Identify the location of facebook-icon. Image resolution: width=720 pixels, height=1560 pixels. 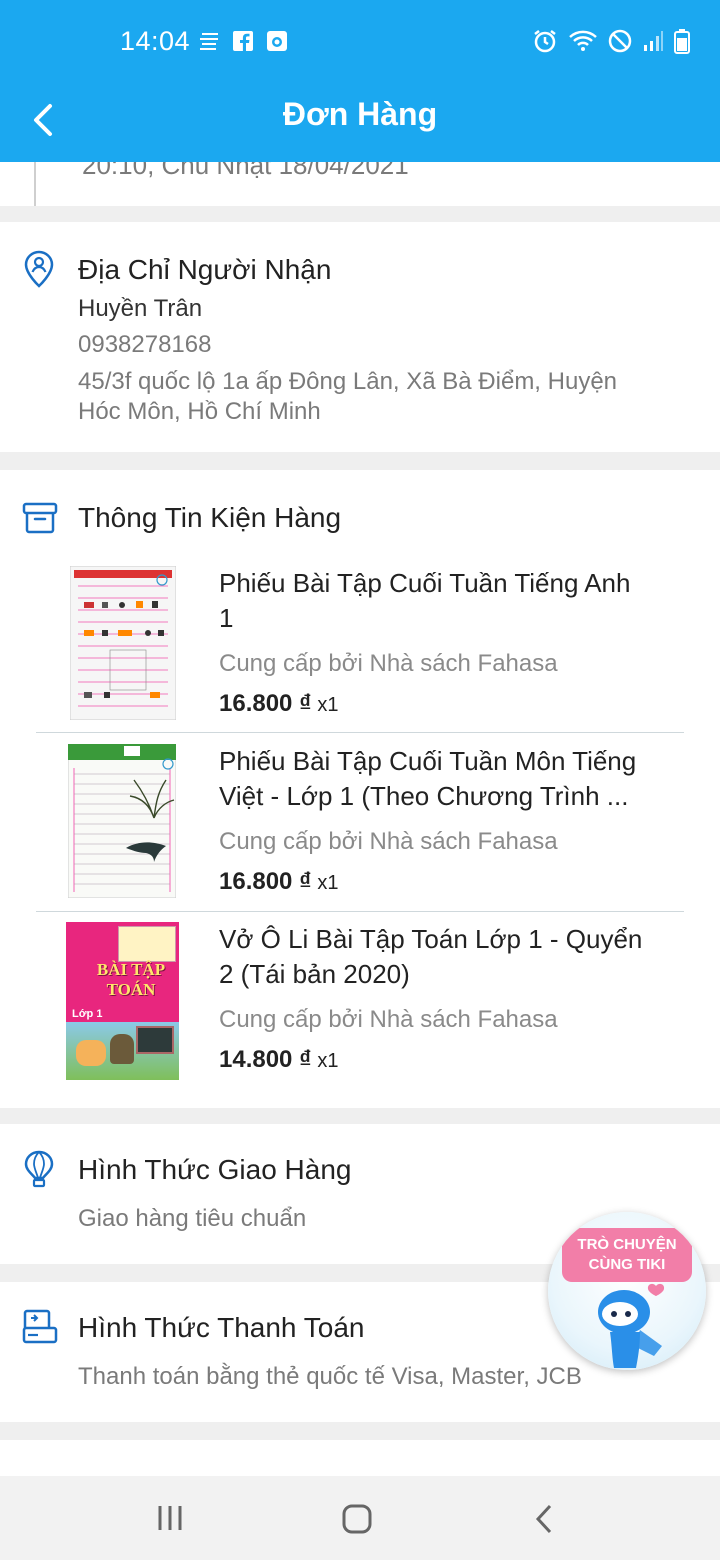
(243, 41).